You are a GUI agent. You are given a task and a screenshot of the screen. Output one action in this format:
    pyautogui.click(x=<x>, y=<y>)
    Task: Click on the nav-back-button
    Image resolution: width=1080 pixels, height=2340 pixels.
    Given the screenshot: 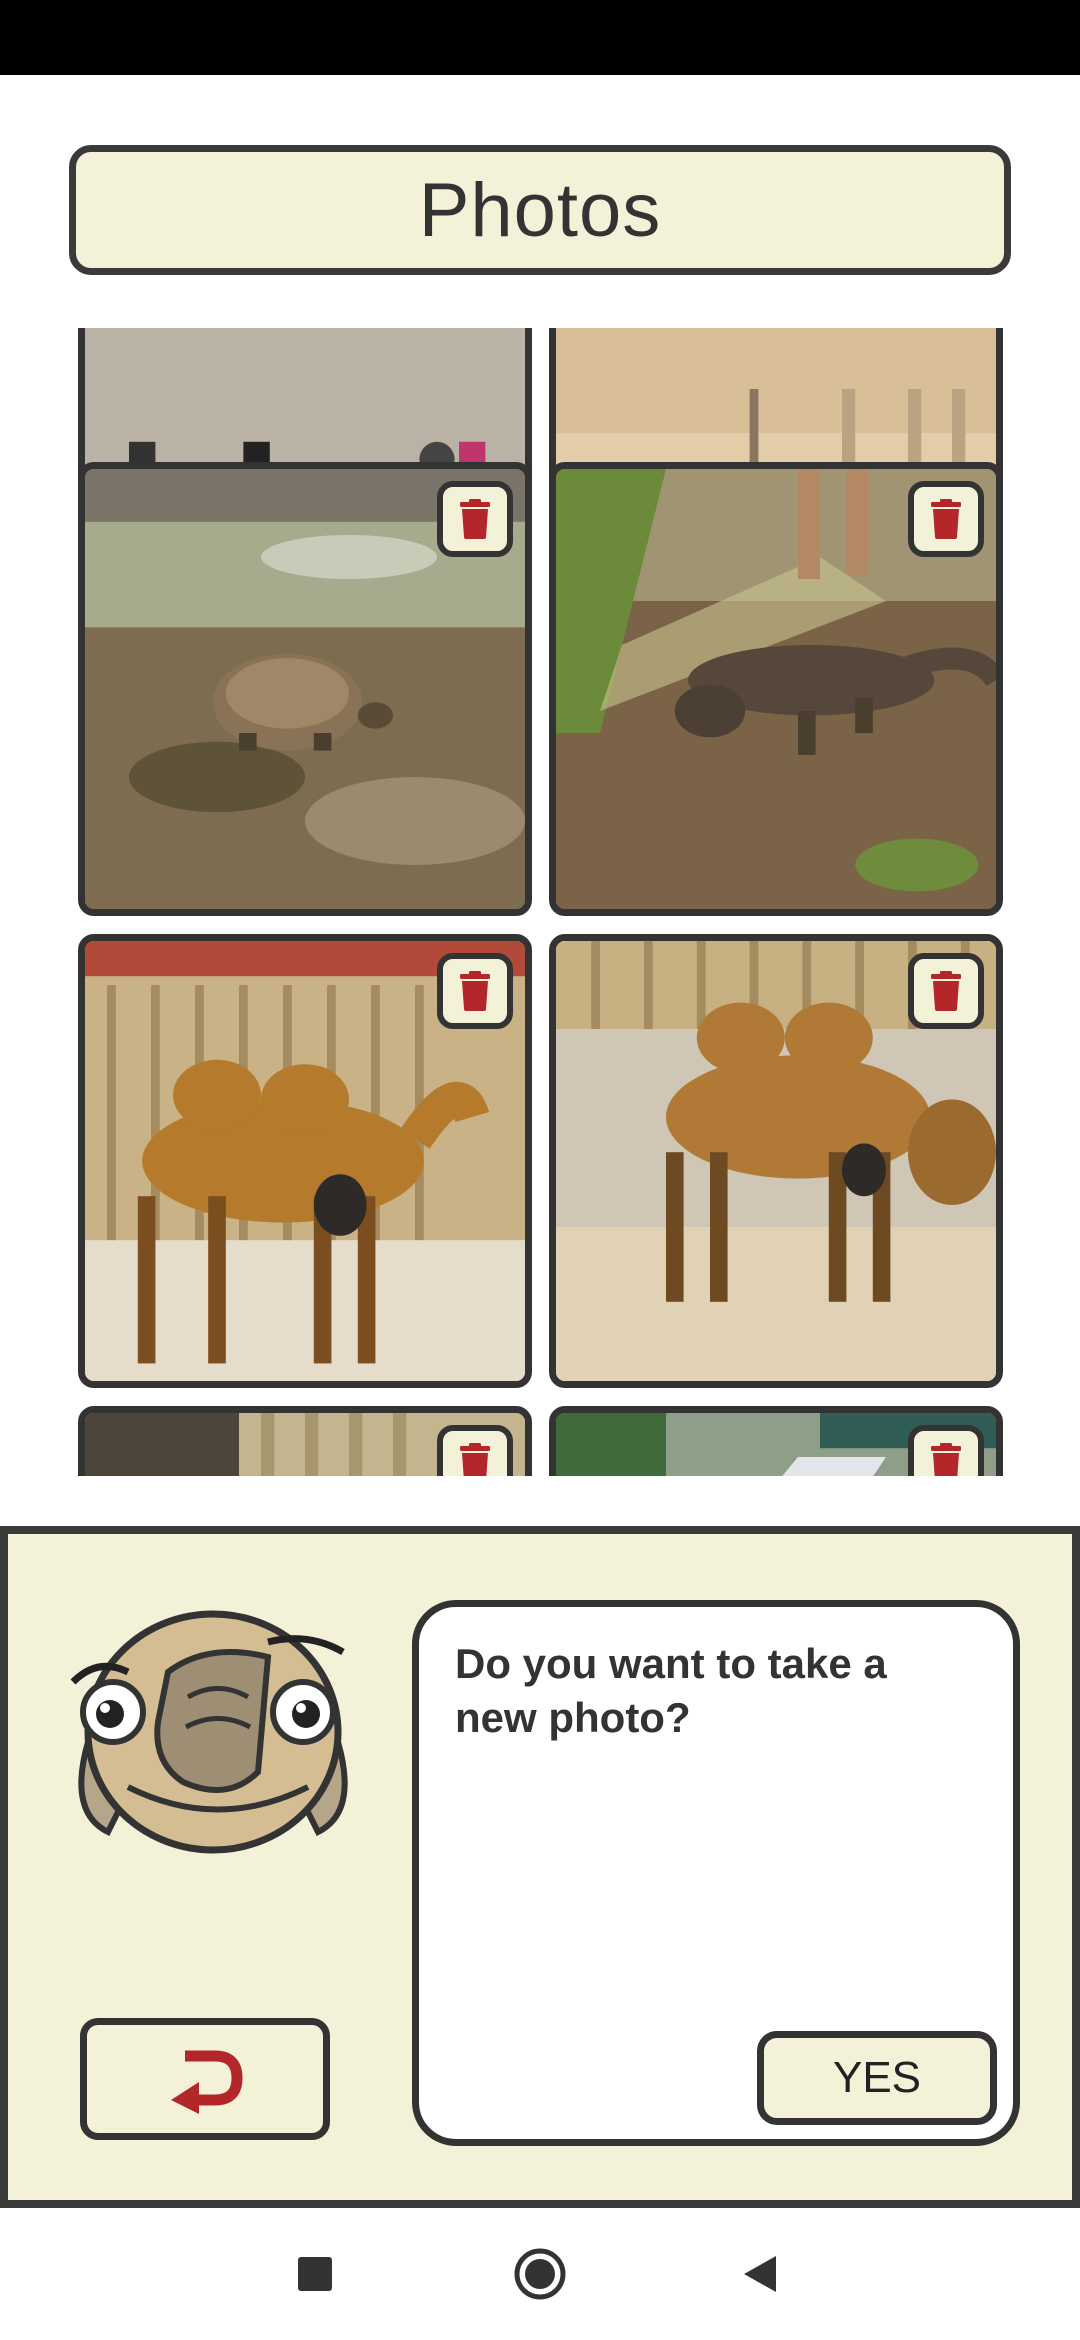 What is the action you would take?
    pyautogui.click(x=760, y=2274)
    